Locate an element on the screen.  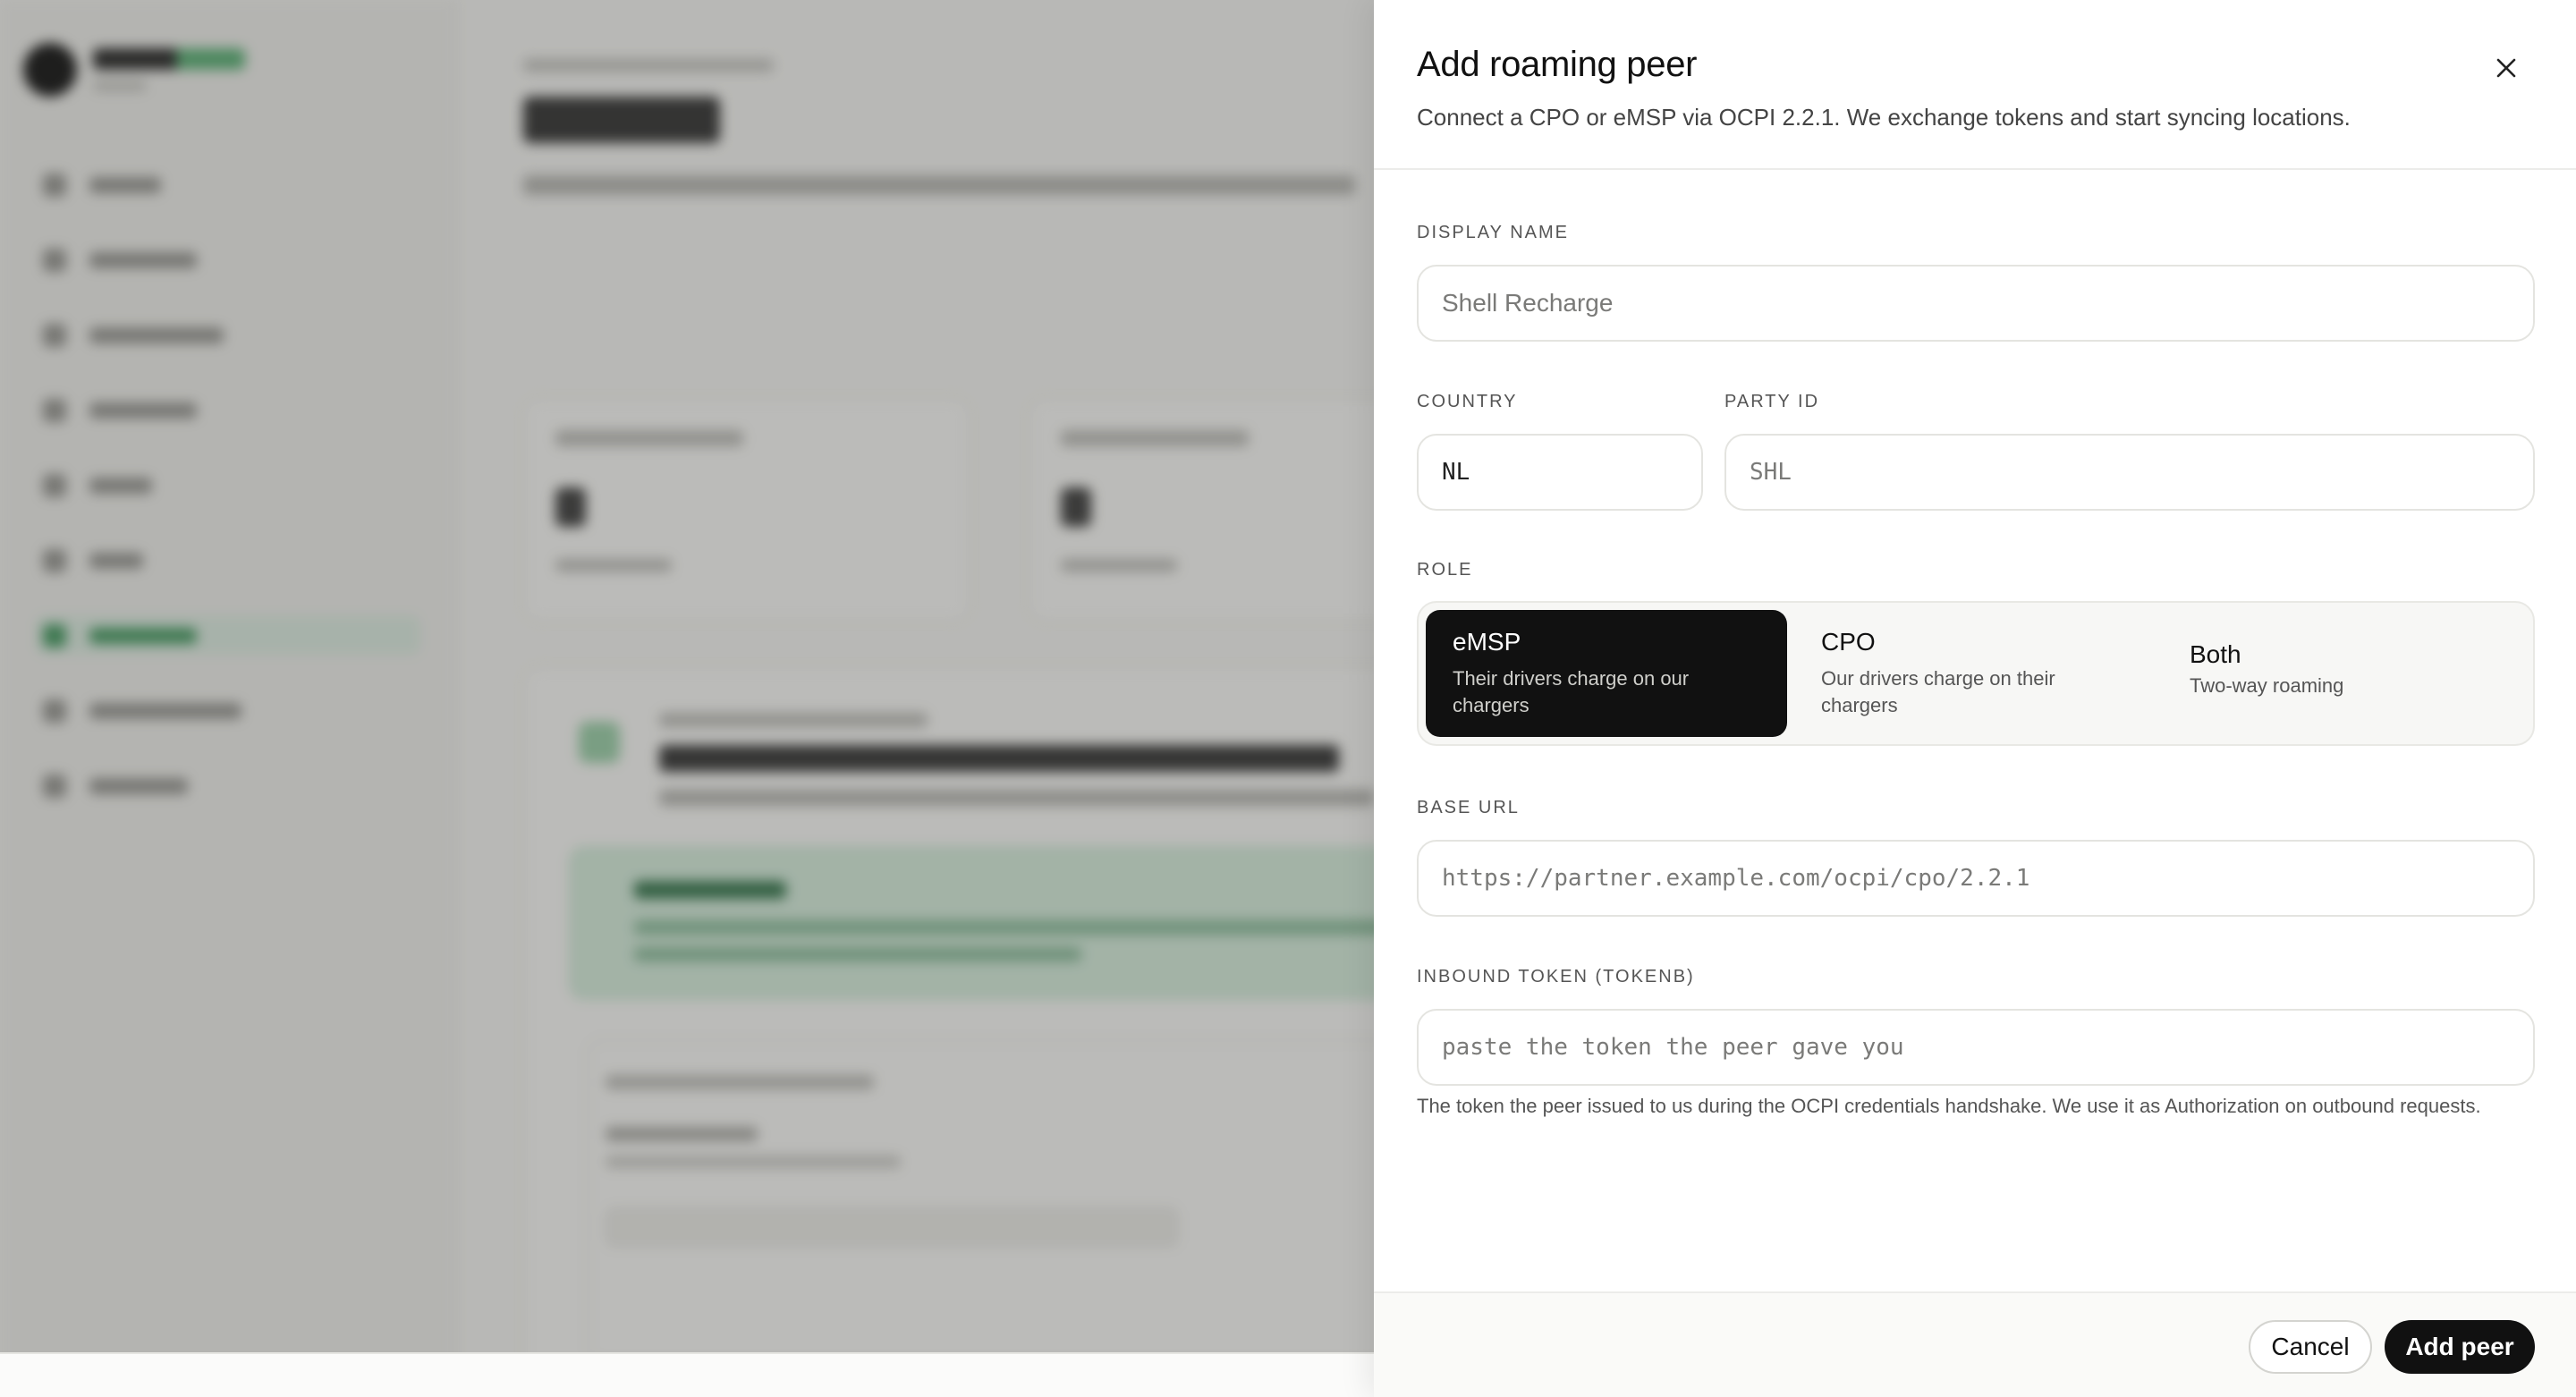
base-url-input is located at coordinates (1976, 879).